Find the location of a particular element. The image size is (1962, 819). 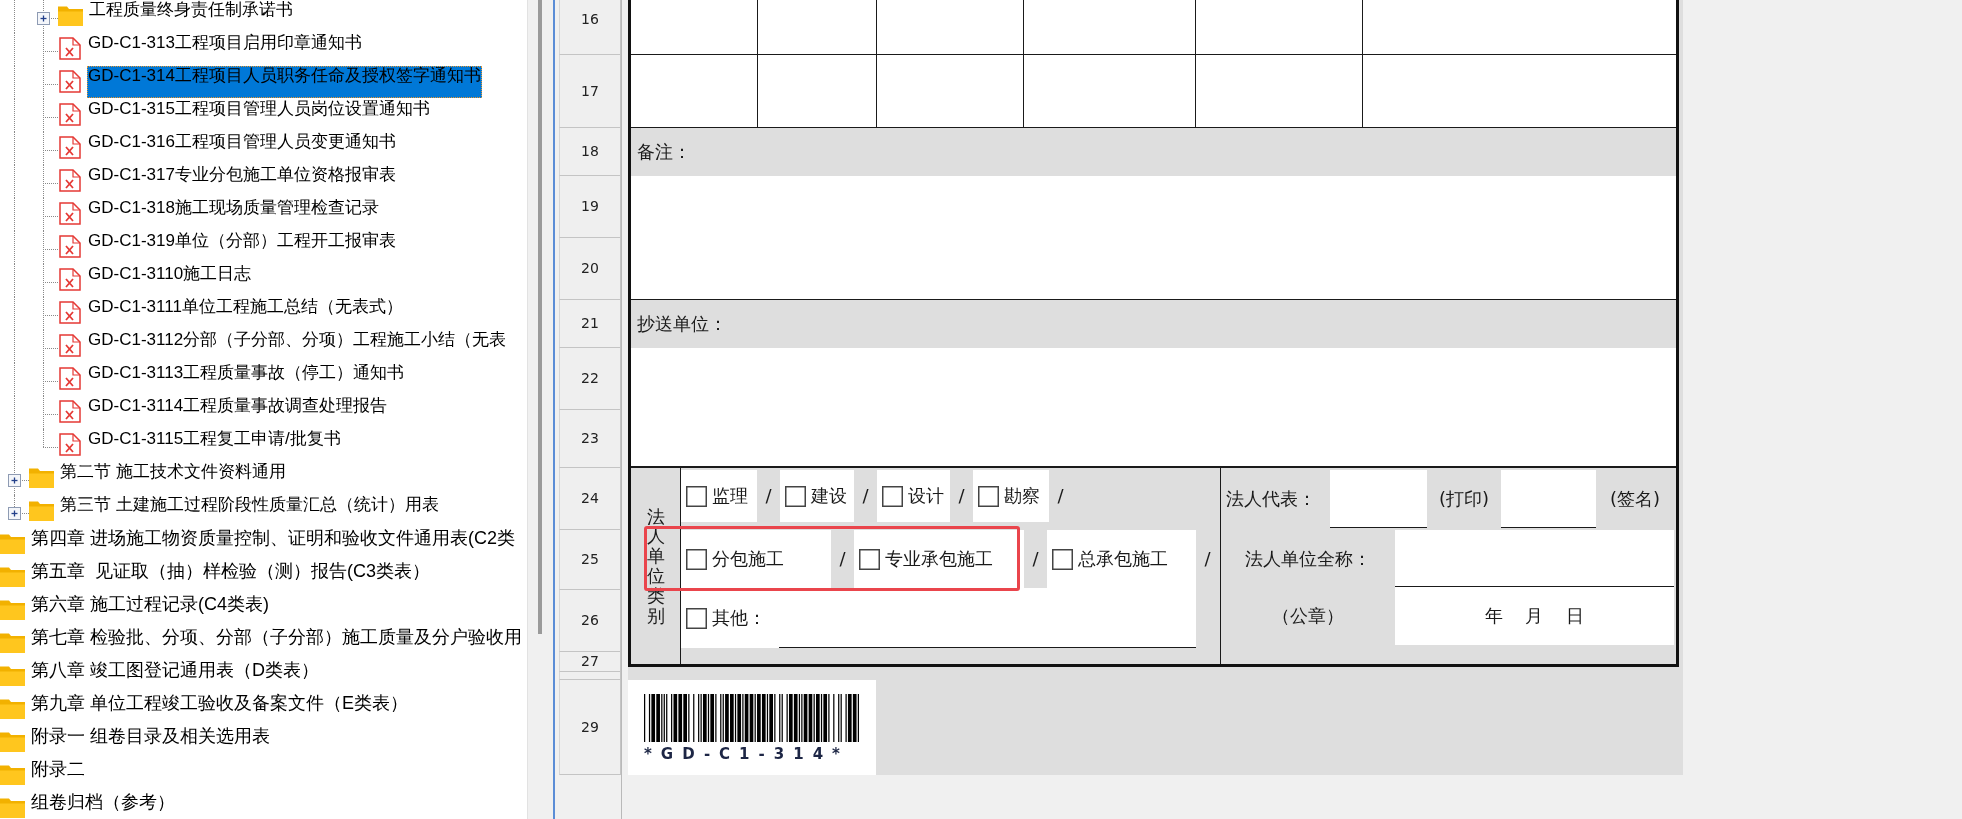

tree-item: 组卷归档（参考） is located at coordinates (103, 802).